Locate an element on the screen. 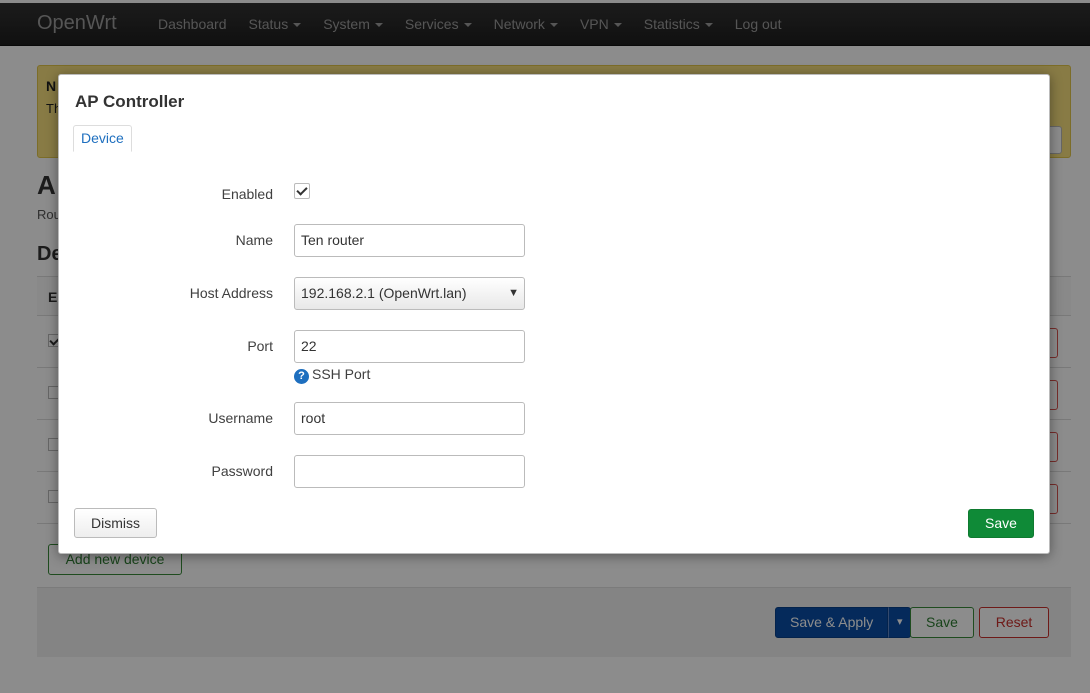  field-host-address: Host Address 192.168.2.1 (OpenWrt.lan) ▼ is located at coordinates (555, 294).